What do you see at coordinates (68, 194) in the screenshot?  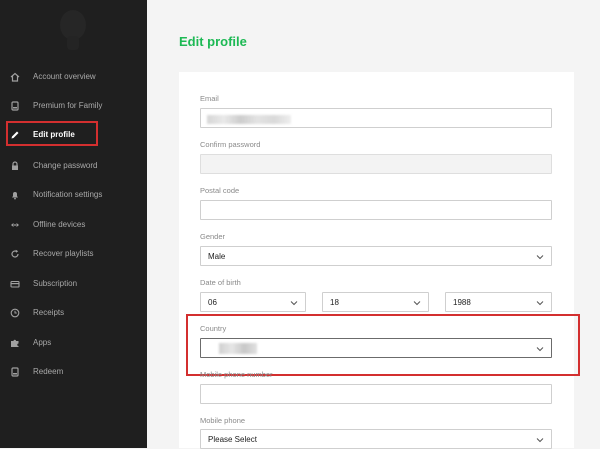 I see `sidebar-item-label: Notification settings` at bounding box center [68, 194].